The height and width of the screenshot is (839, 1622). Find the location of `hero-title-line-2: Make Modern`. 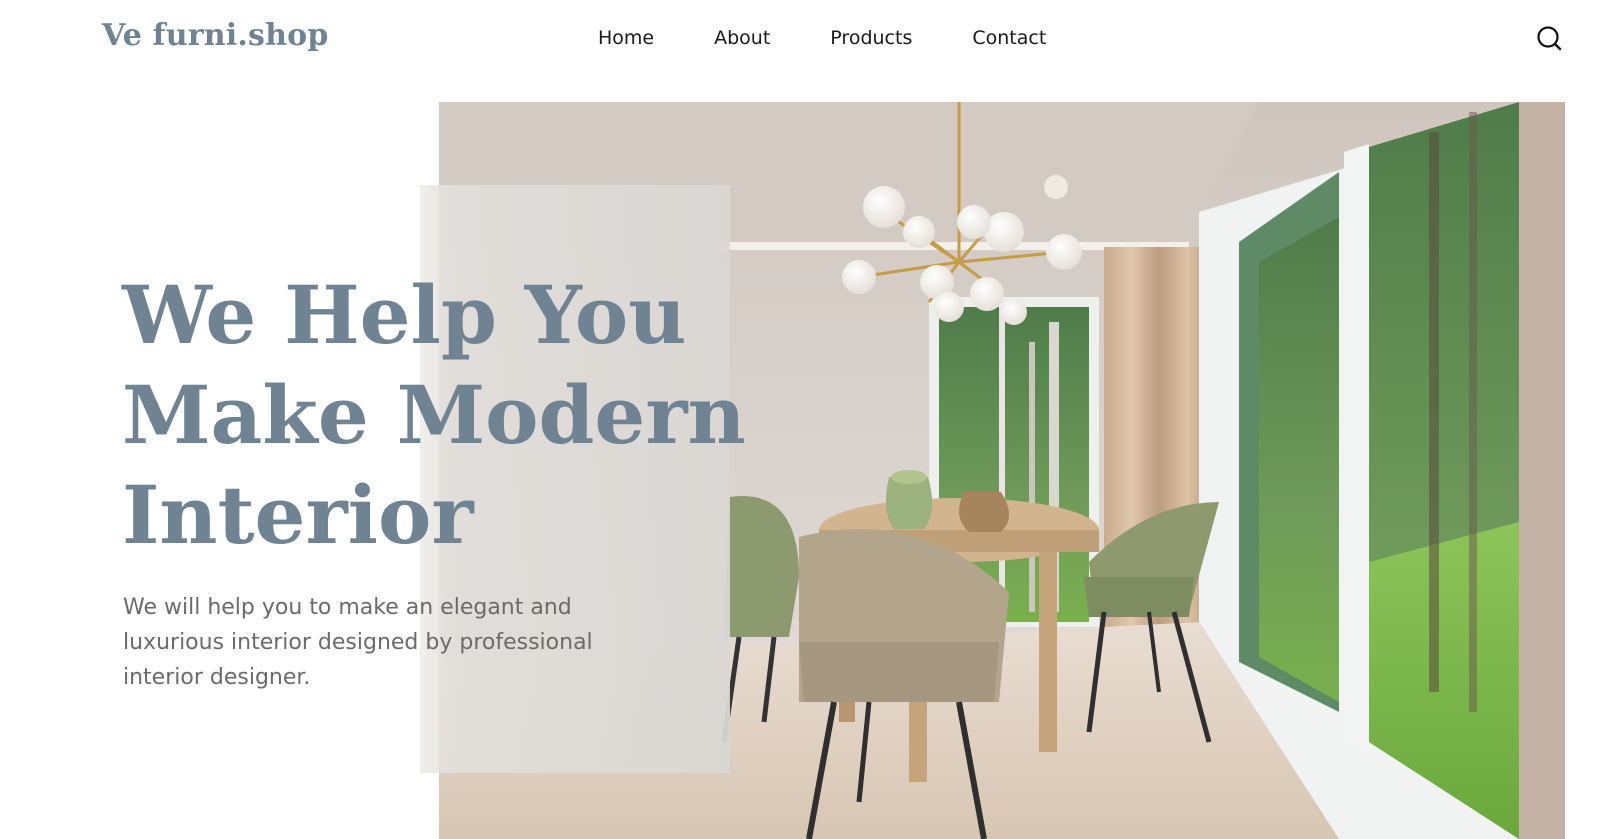

hero-title-line-2: Make Modern is located at coordinates (434, 415).